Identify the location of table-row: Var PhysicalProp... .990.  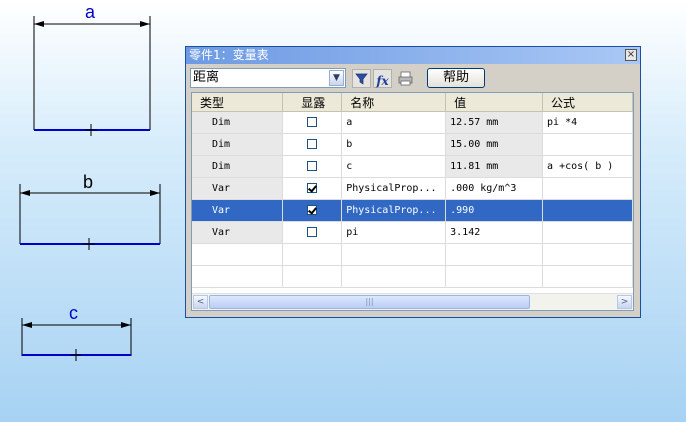
(412, 210).